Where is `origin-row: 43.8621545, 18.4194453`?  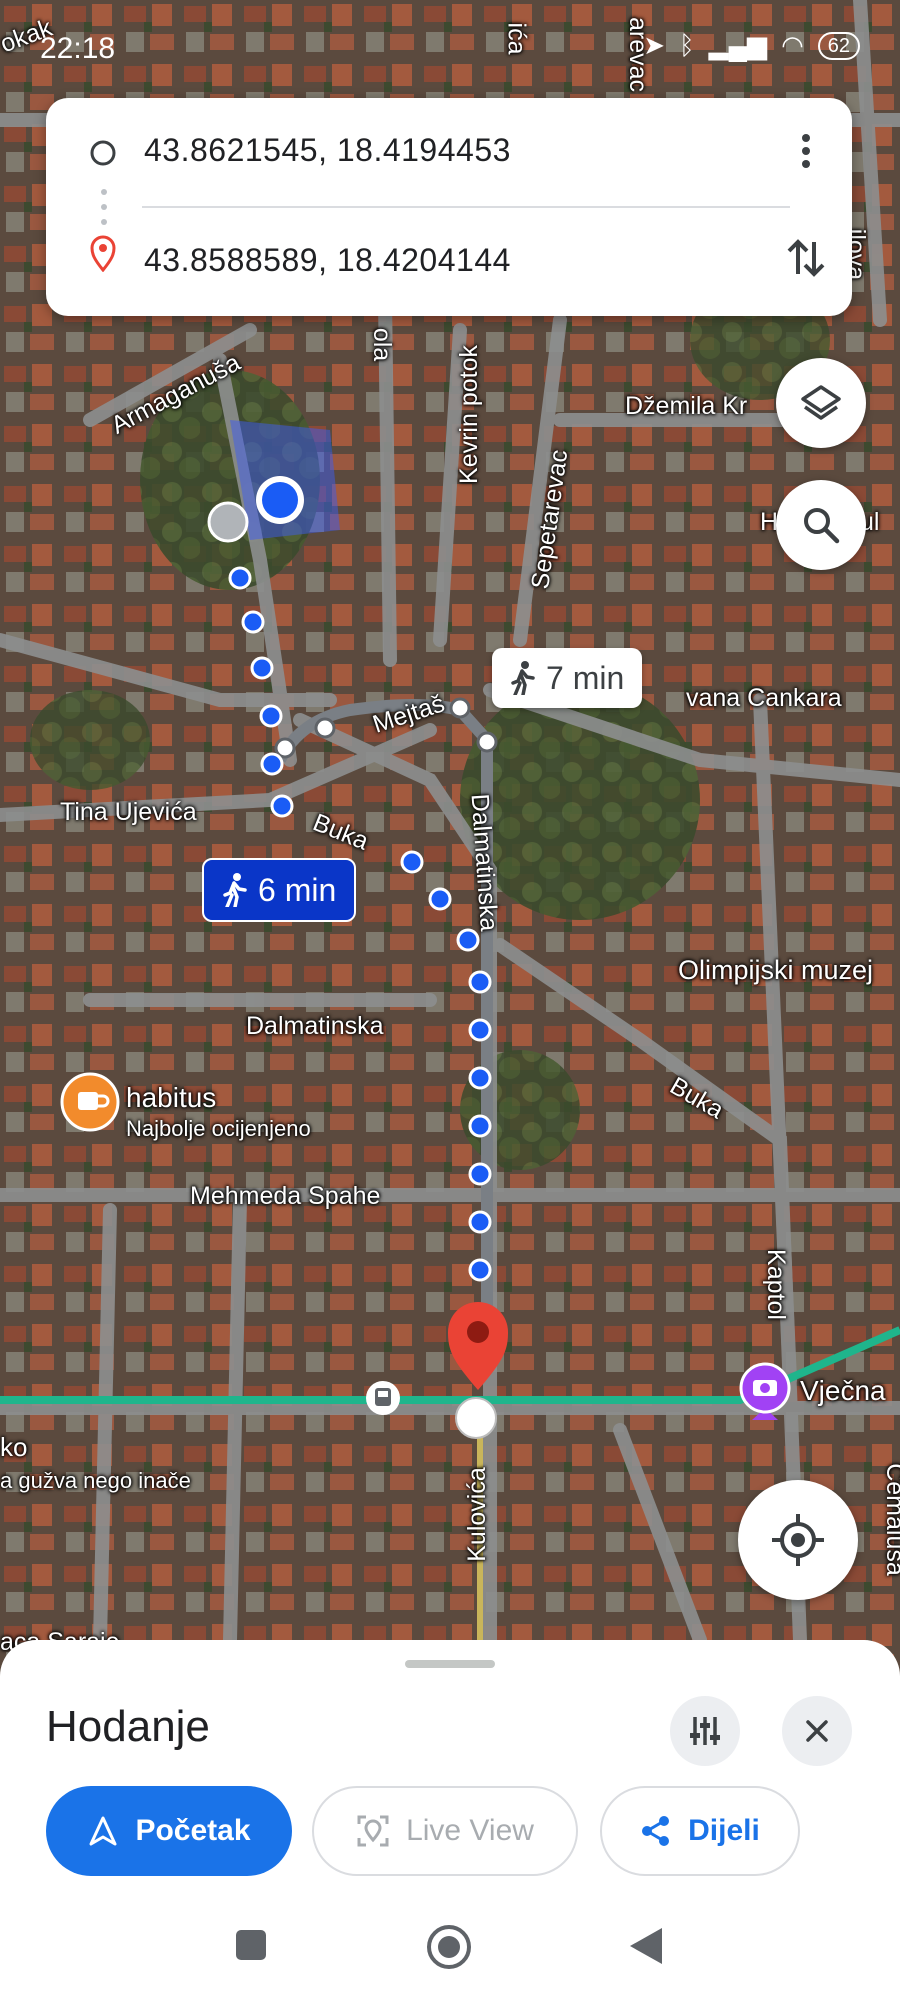
origin-row: 43.8621545, 18.4194453 is located at coordinates (449, 143).